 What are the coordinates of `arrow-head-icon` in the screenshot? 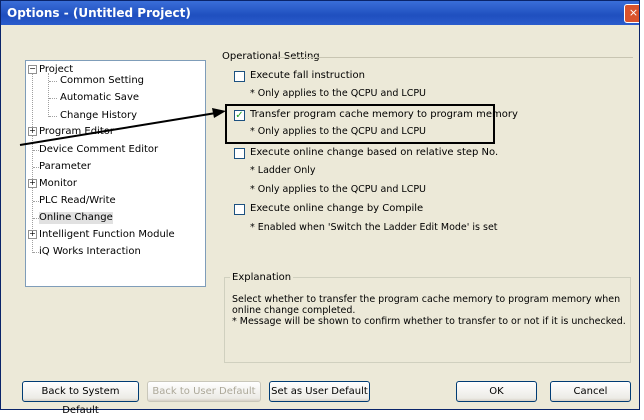 It's located at (219, 113).